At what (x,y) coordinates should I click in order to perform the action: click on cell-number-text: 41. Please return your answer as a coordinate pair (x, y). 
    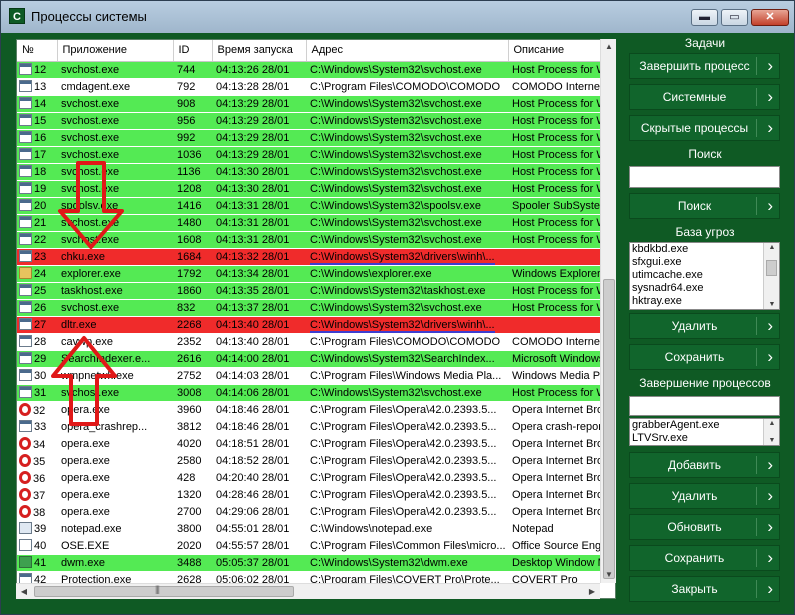
    Looking at the image, I should click on (40, 563).